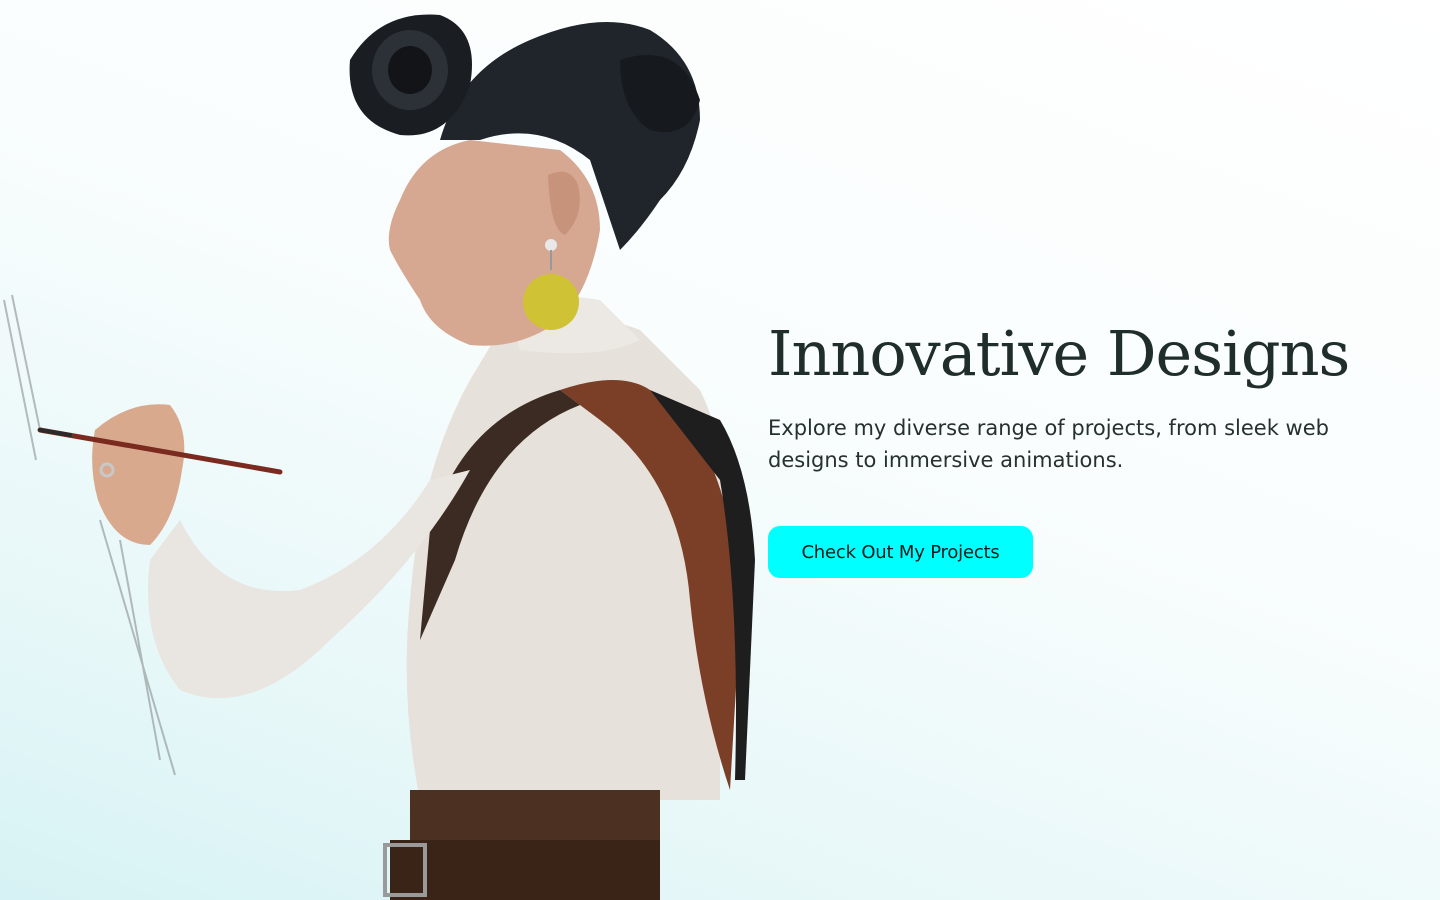 This screenshot has width=1440, height=900. Describe the element at coordinates (900, 552) in the screenshot. I see `check-out-projects-button: Check Out My Projects` at that location.